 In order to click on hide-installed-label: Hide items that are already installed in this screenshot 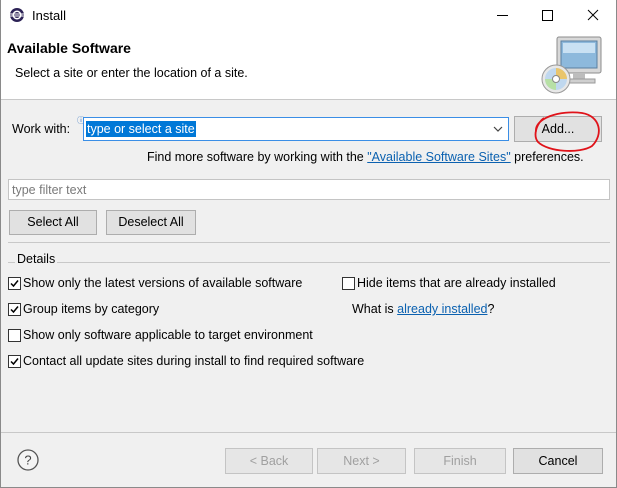, I will do `click(456, 283)`.